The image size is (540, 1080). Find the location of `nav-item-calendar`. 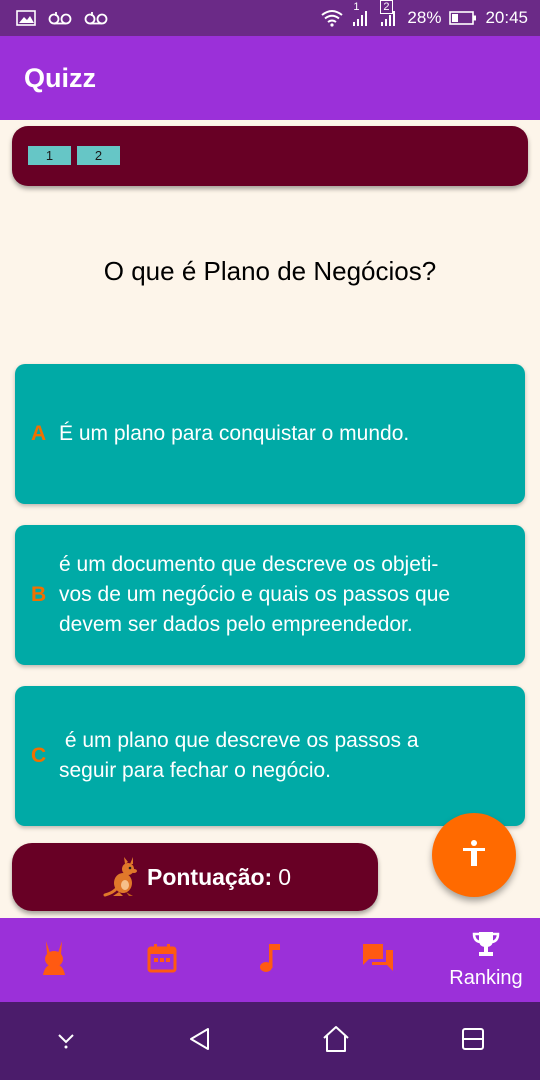

nav-item-calendar is located at coordinates (162, 960).